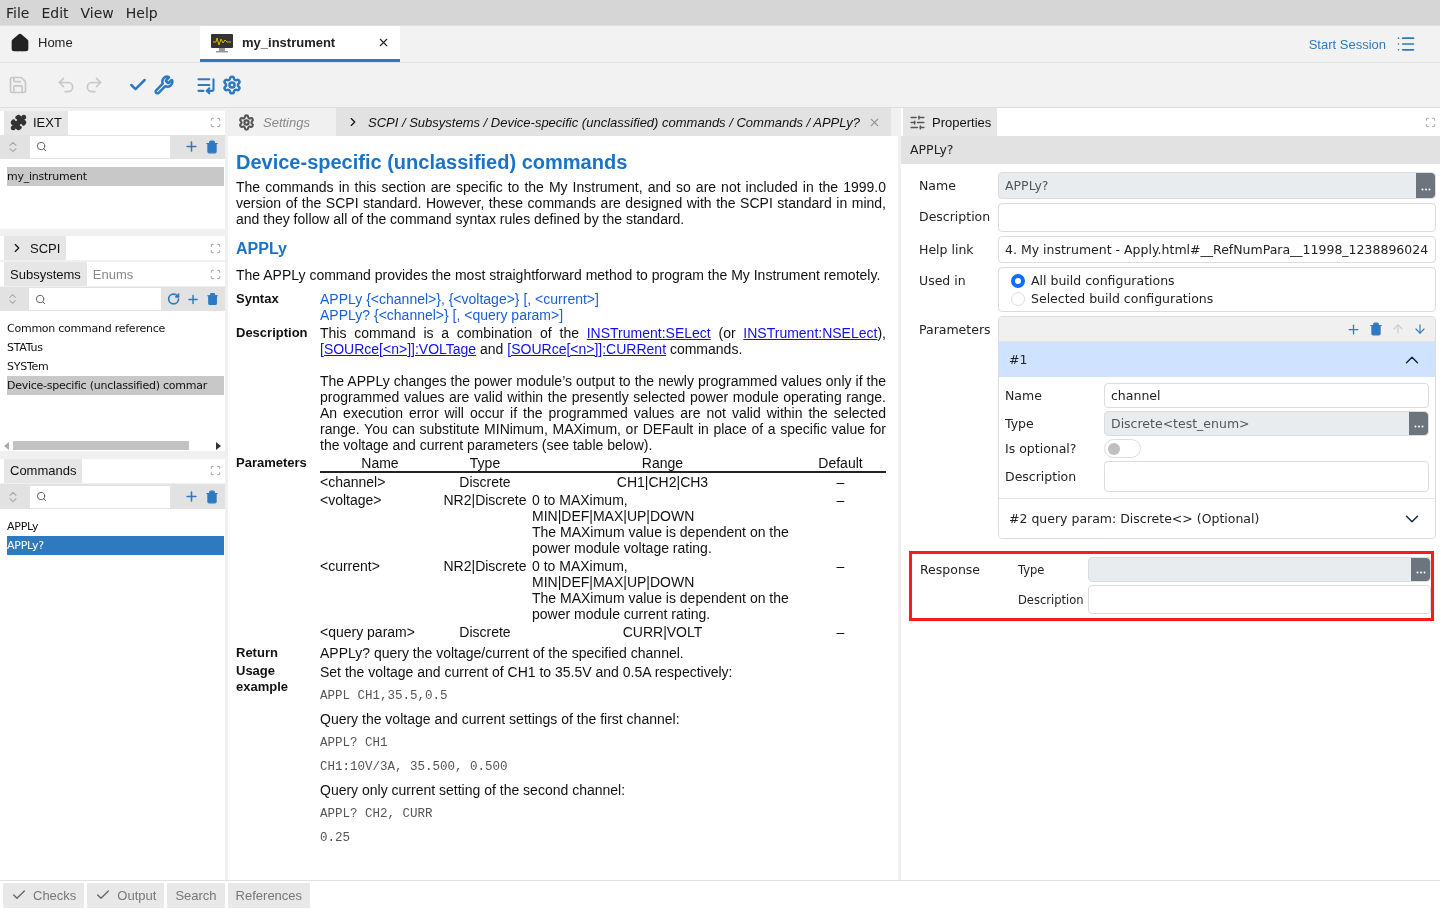 This screenshot has height=909, width=1440. What do you see at coordinates (100, 44) in the screenshot?
I see `document-tab: Home` at bounding box center [100, 44].